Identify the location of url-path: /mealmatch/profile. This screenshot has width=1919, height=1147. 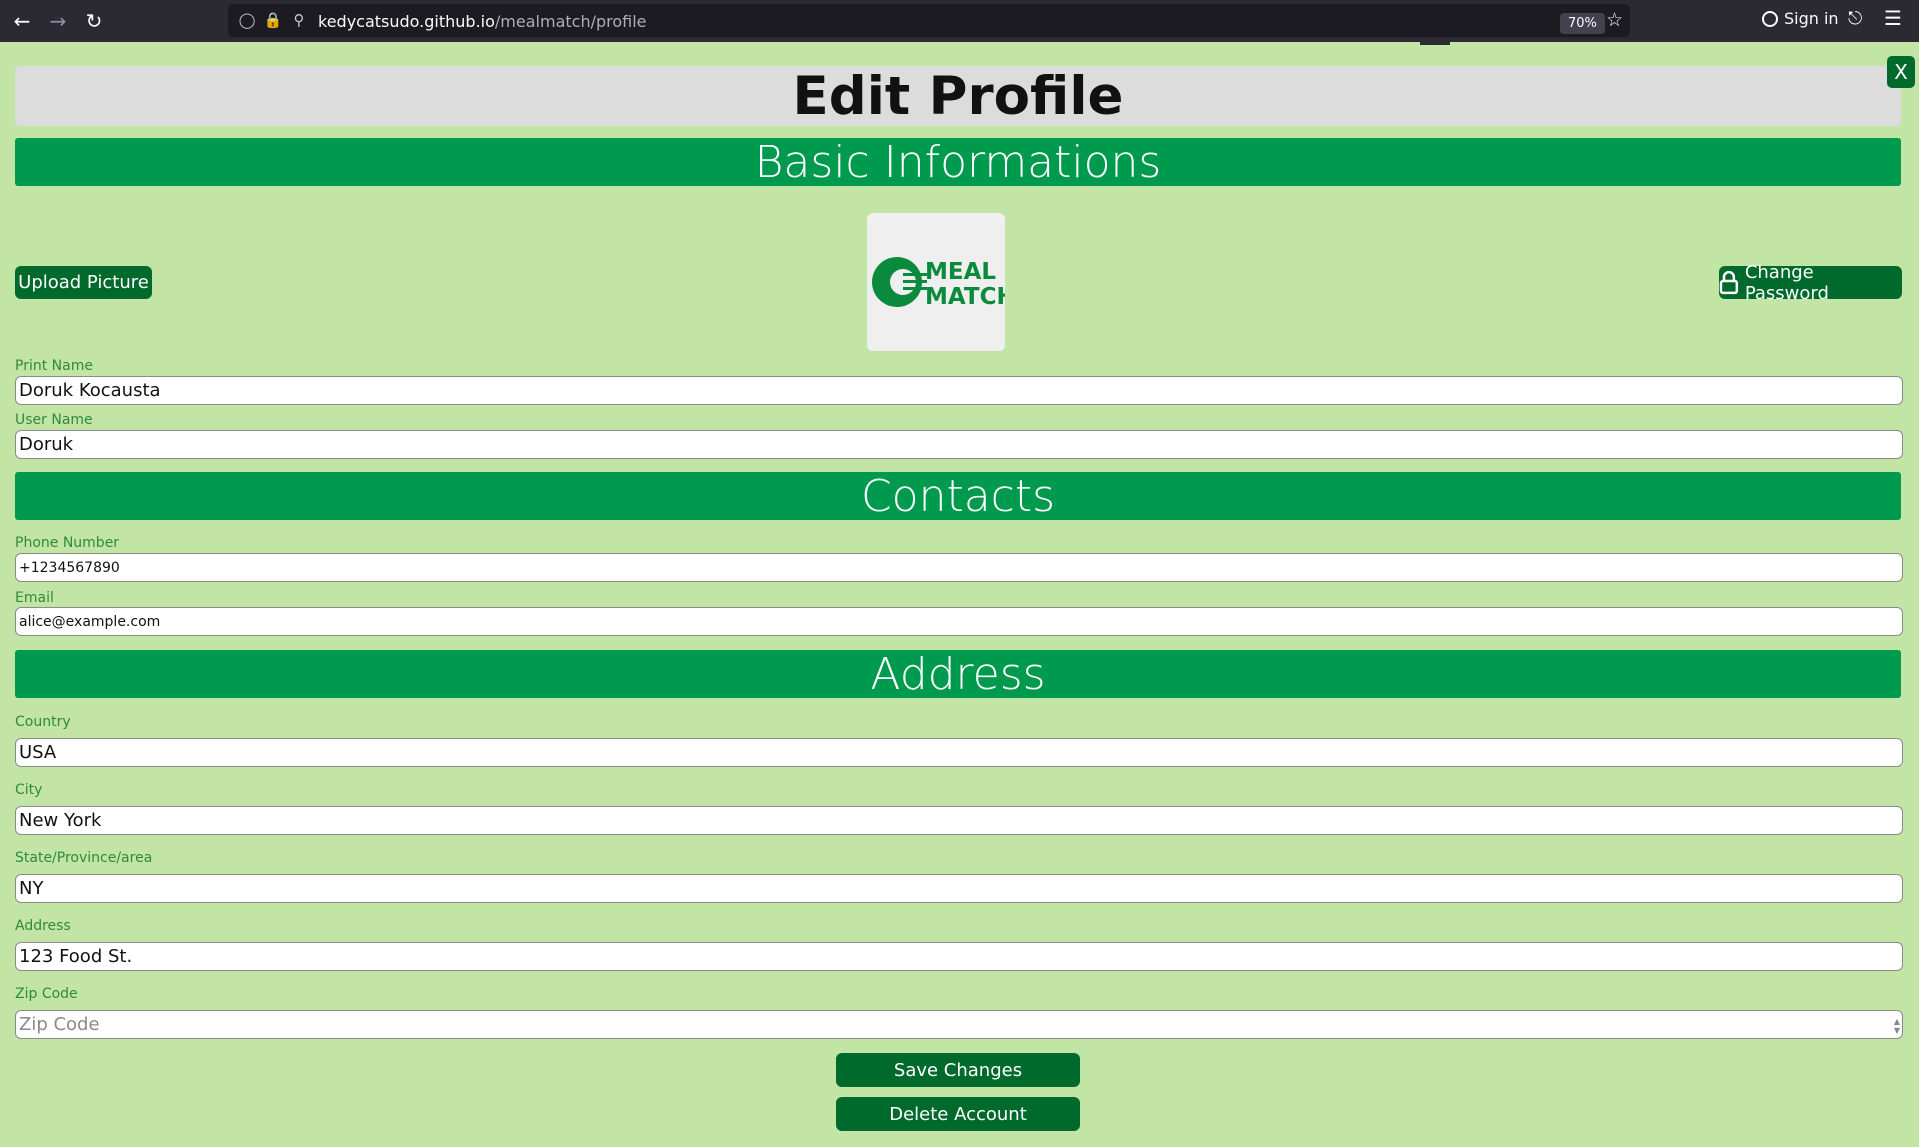
(570, 21).